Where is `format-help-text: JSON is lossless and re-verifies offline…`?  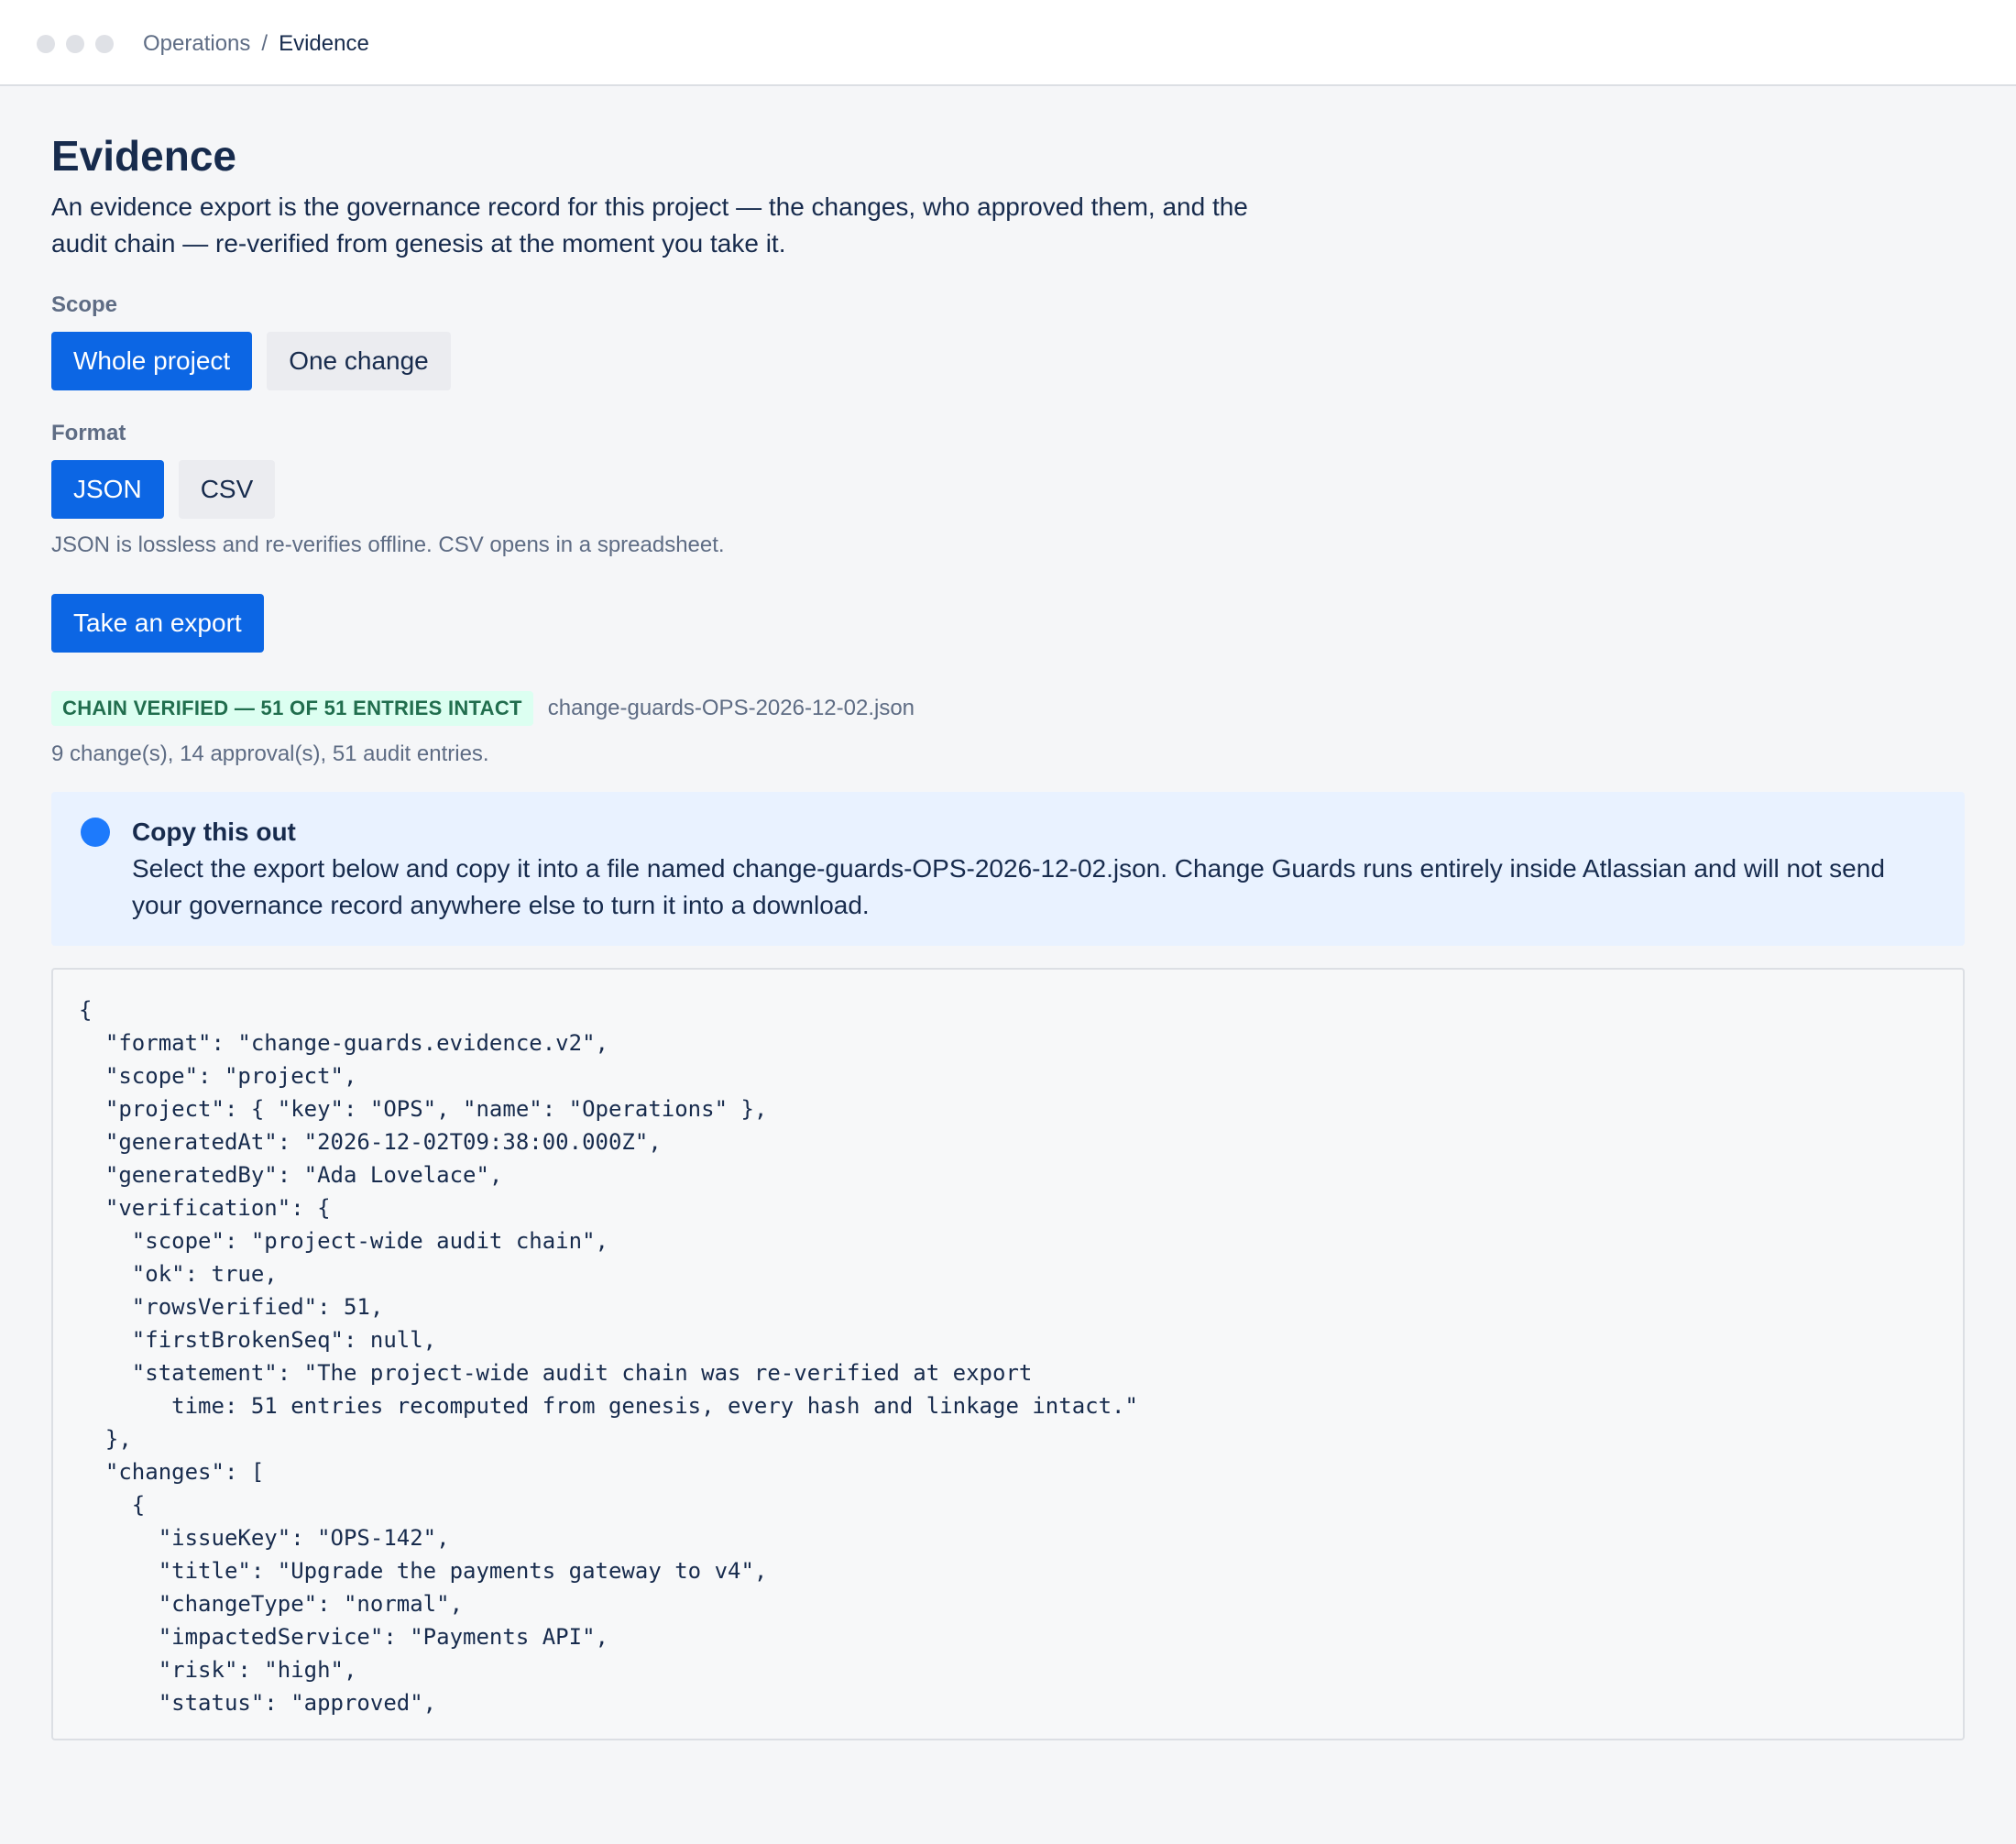 format-help-text: JSON is lossless and re-verifies offline… is located at coordinates (388, 544).